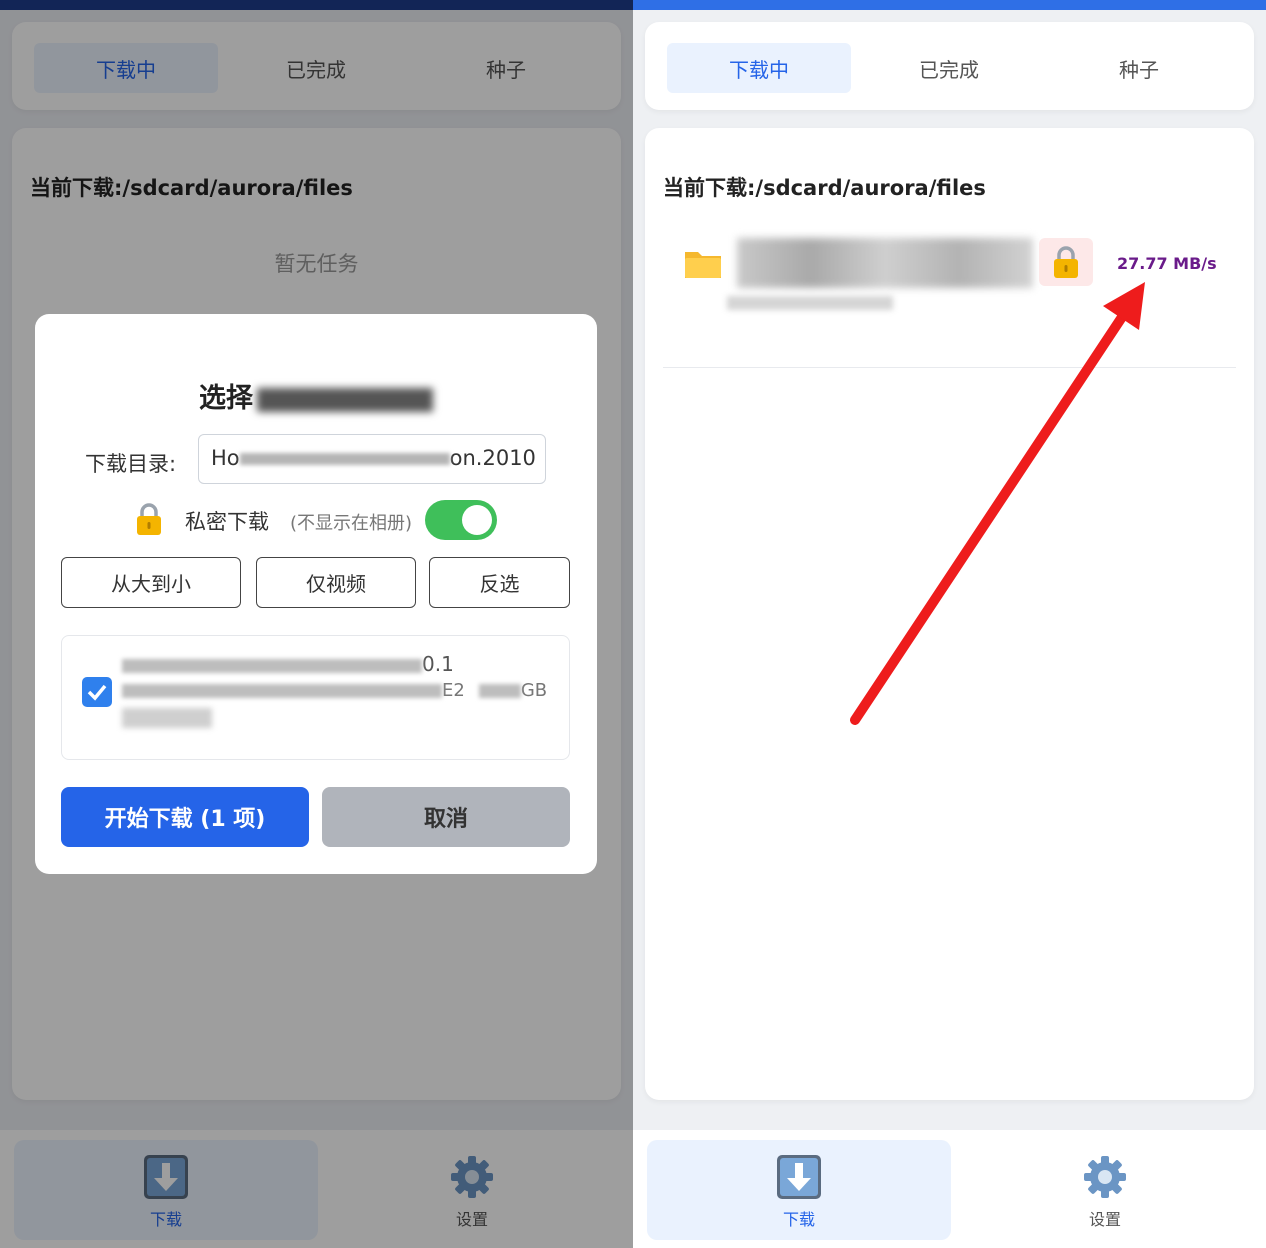 The width and height of the screenshot is (1266, 1248). Describe the element at coordinates (151, 582) in the screenshot. I see `sort-large-to-small-button: 从大到小` at that location.